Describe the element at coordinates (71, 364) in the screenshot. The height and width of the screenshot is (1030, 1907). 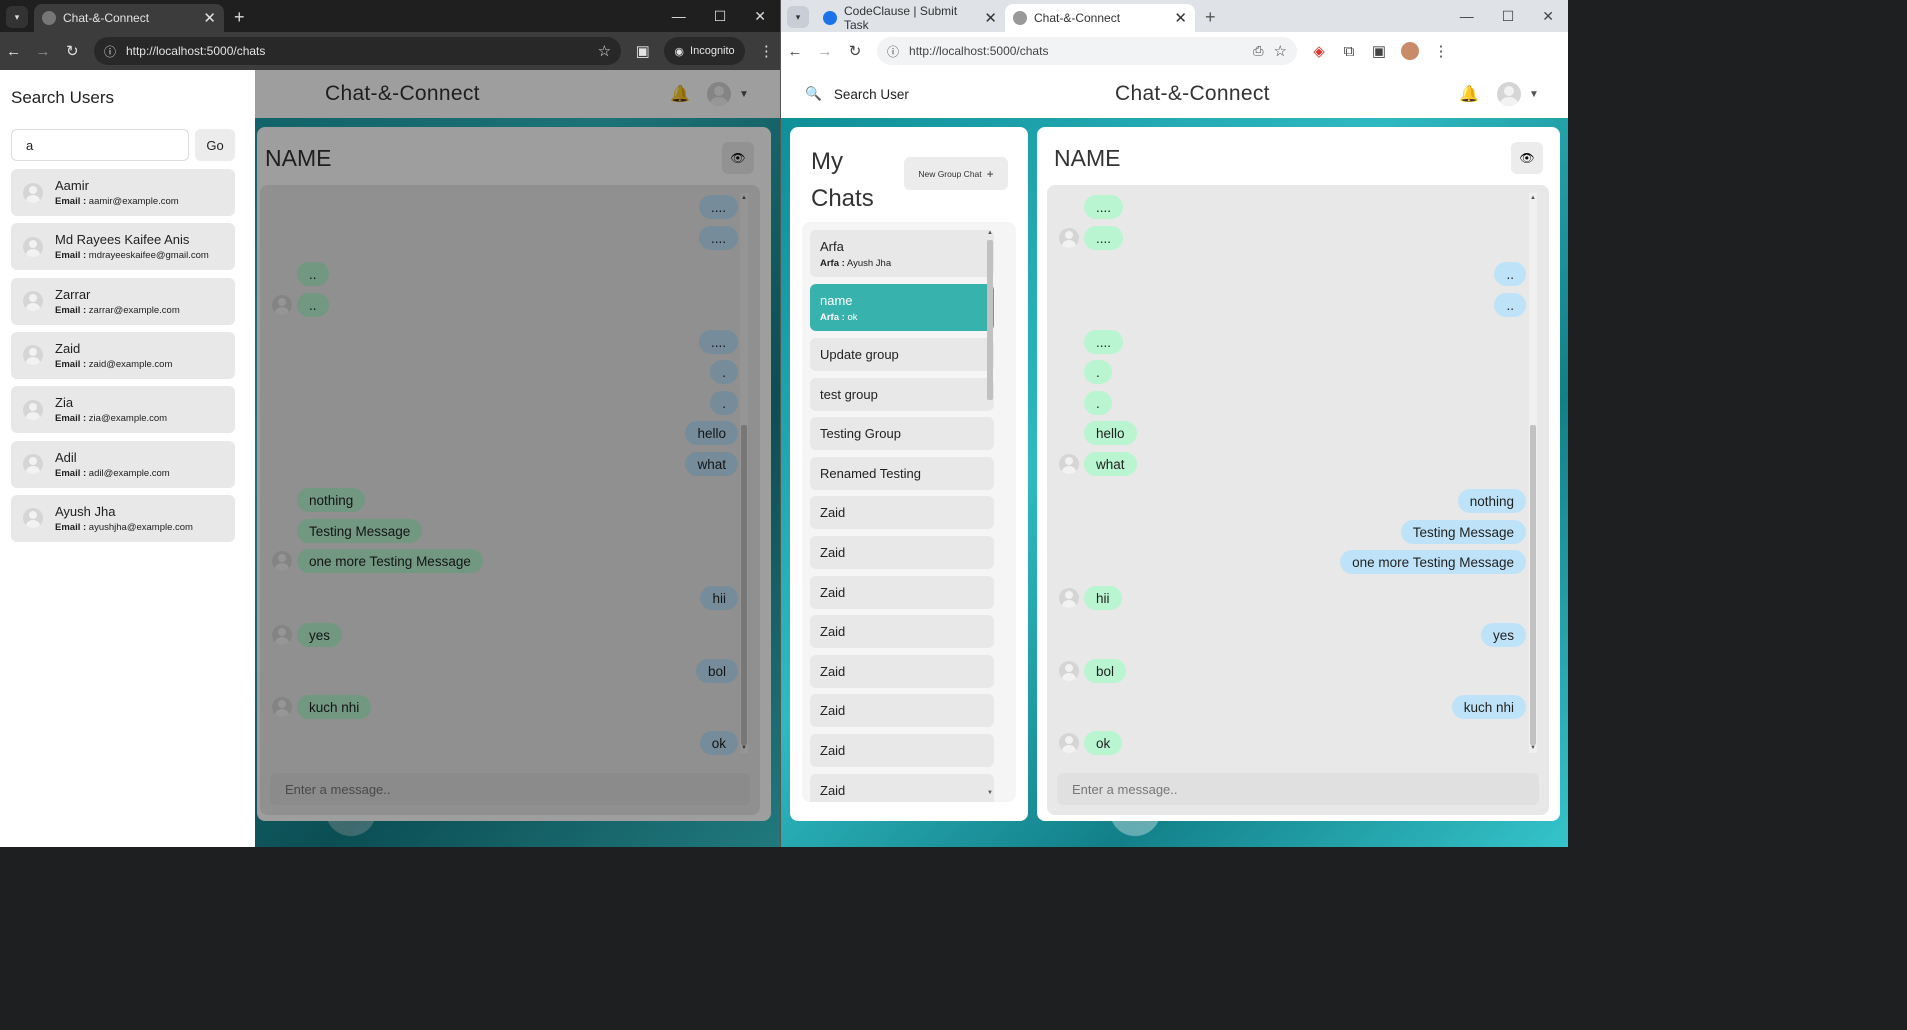
I see `email-label: Email :` at that location.